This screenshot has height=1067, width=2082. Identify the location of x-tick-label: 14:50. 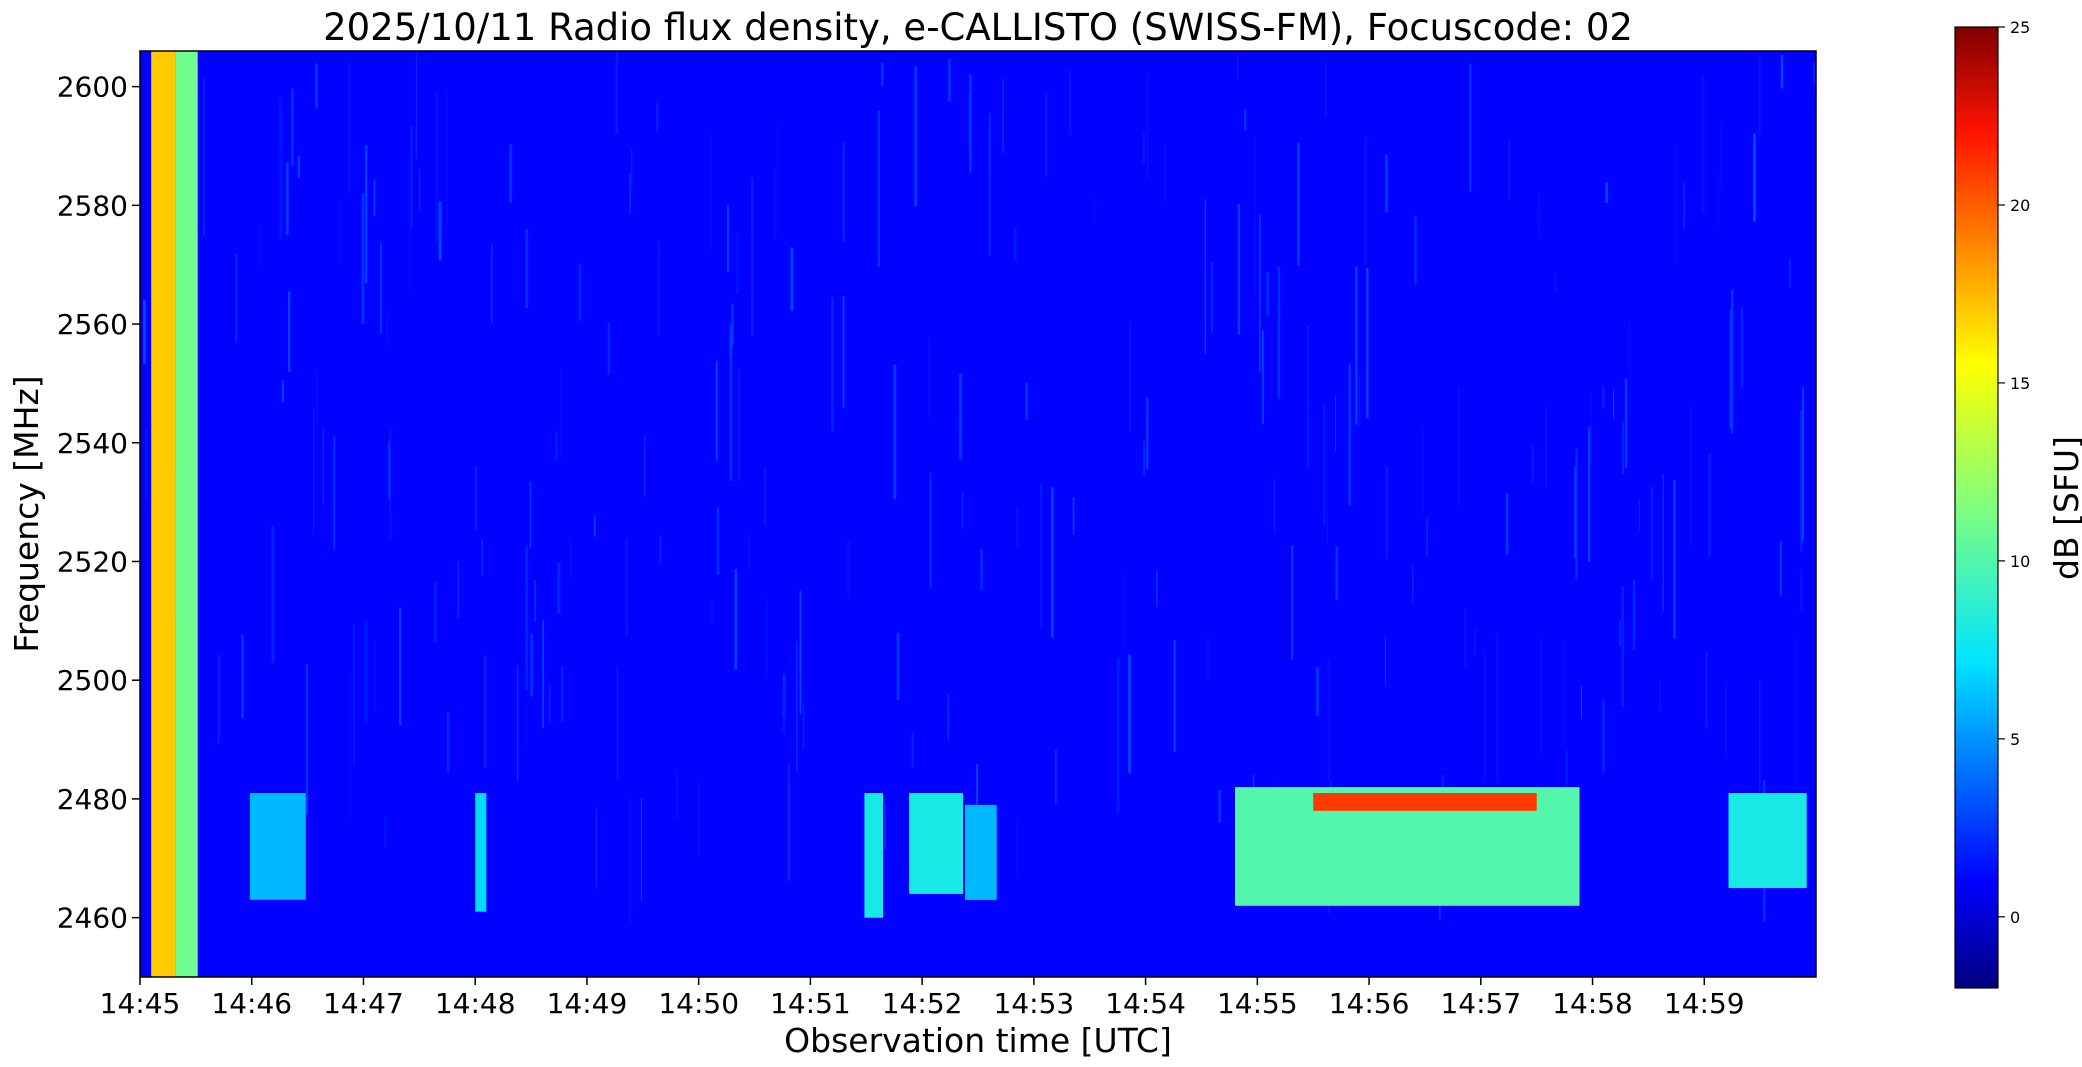
(698, 1003).